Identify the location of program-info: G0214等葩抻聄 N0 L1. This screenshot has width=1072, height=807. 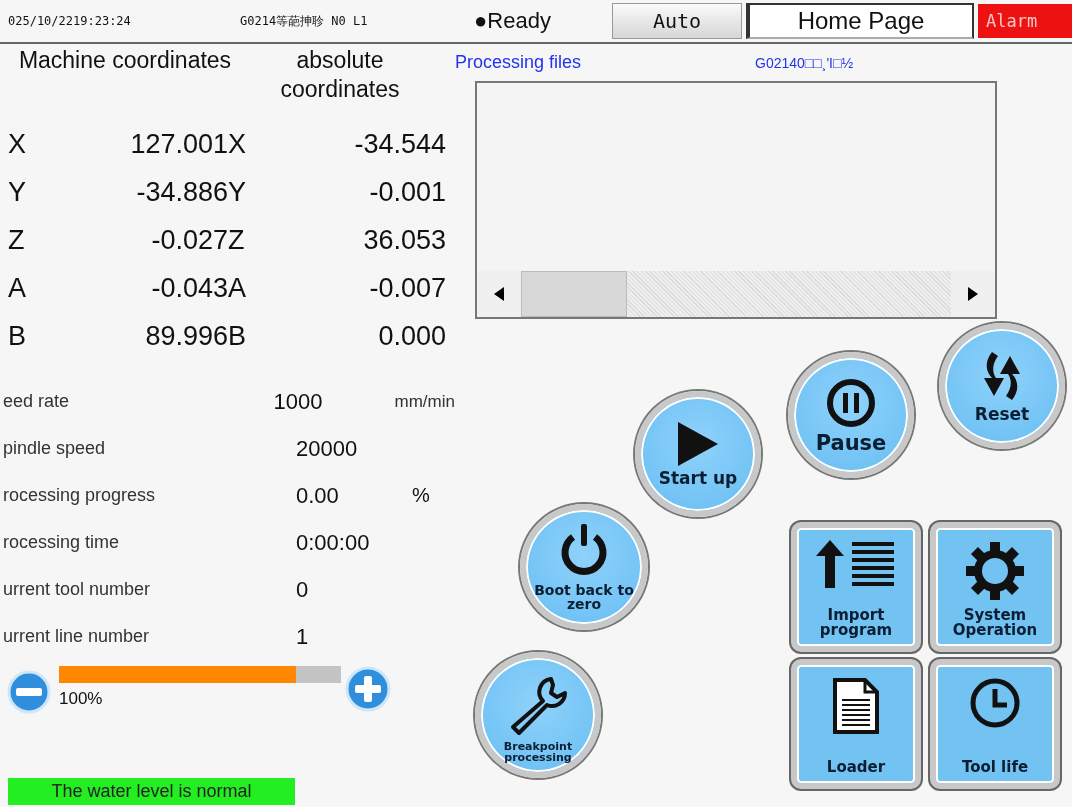
(304, 21).